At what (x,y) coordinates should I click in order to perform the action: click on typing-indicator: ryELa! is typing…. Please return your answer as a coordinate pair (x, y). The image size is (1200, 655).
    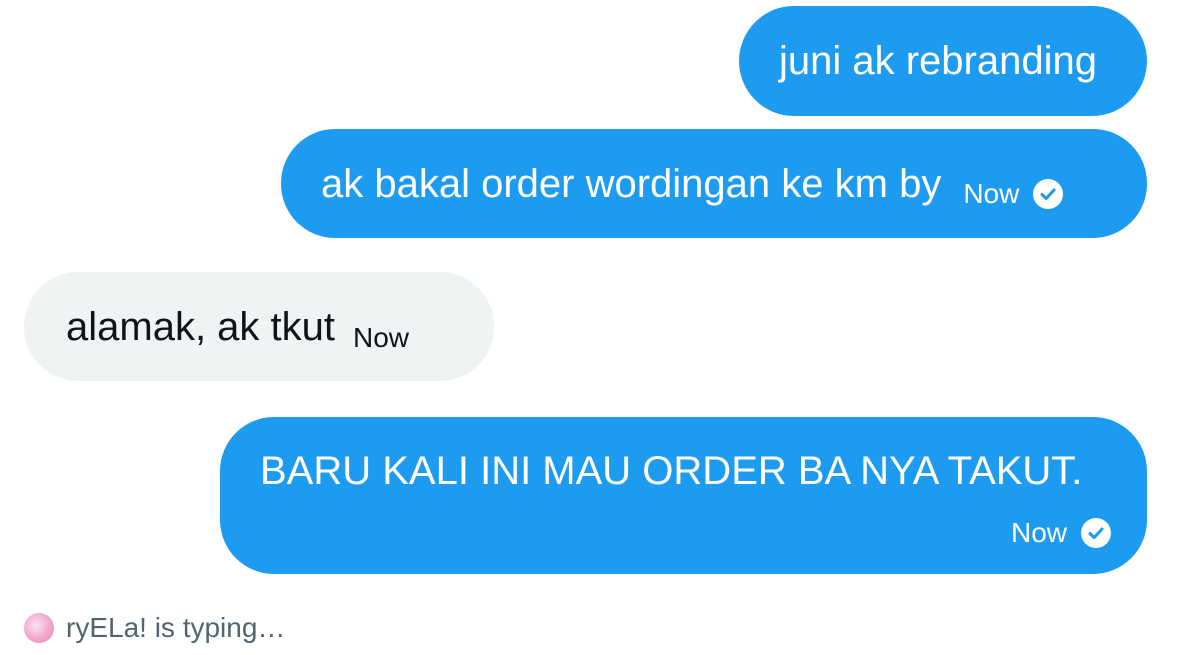
    Looking at the image, I should click on (154, 628).